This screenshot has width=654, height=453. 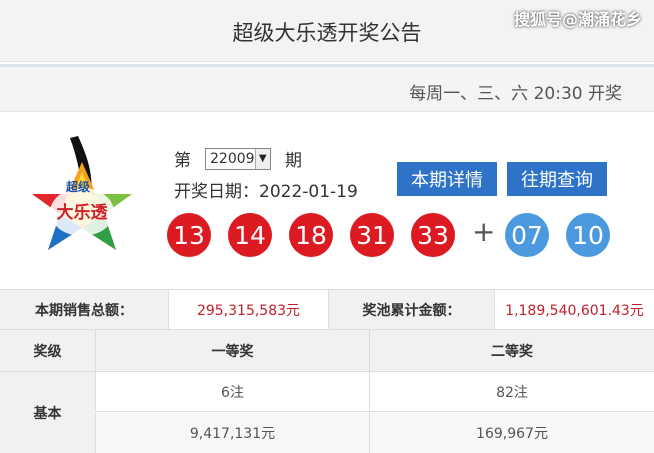 I want to click on header-second-prize: 二等奖, so click(x=511, y=351).